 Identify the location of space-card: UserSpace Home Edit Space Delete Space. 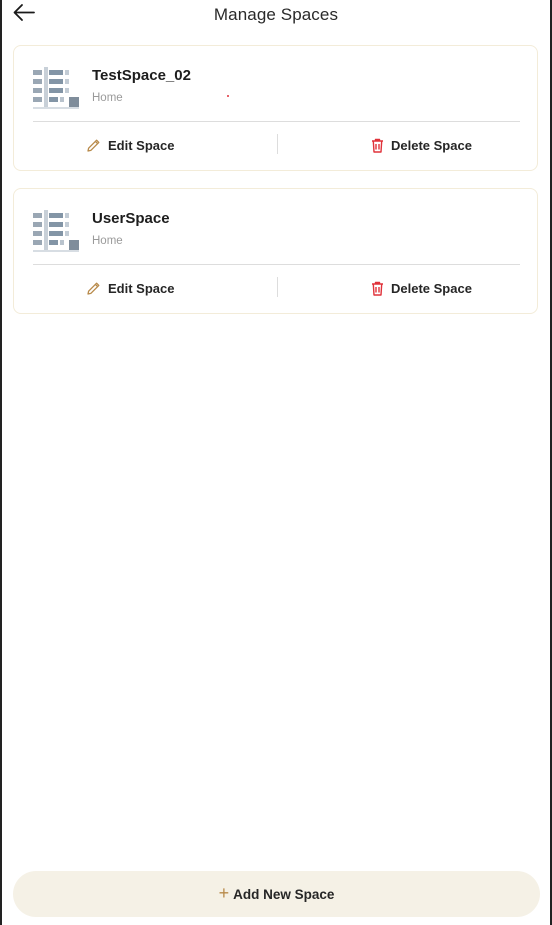
(275, 251).